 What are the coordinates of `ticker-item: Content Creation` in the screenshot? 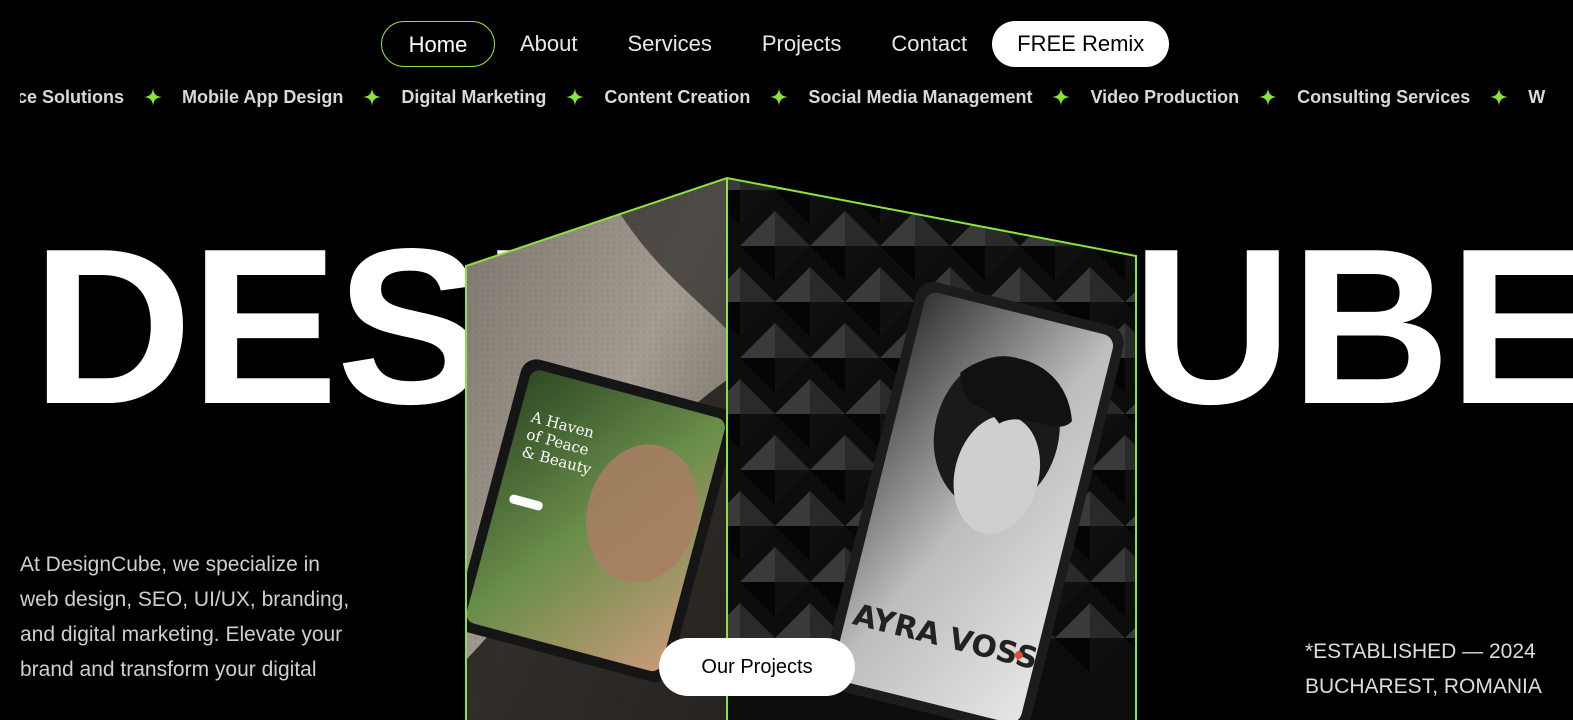 It's located at (677, 97).